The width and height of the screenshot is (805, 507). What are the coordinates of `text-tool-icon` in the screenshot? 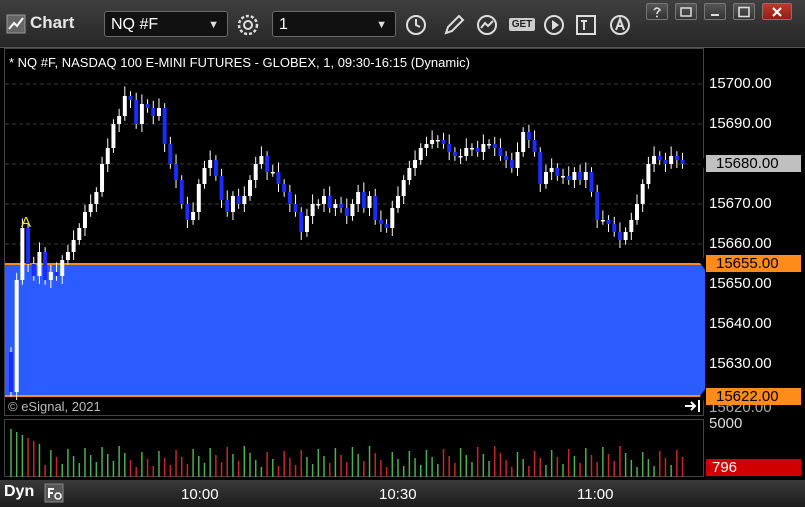 It's located at (586, 24).